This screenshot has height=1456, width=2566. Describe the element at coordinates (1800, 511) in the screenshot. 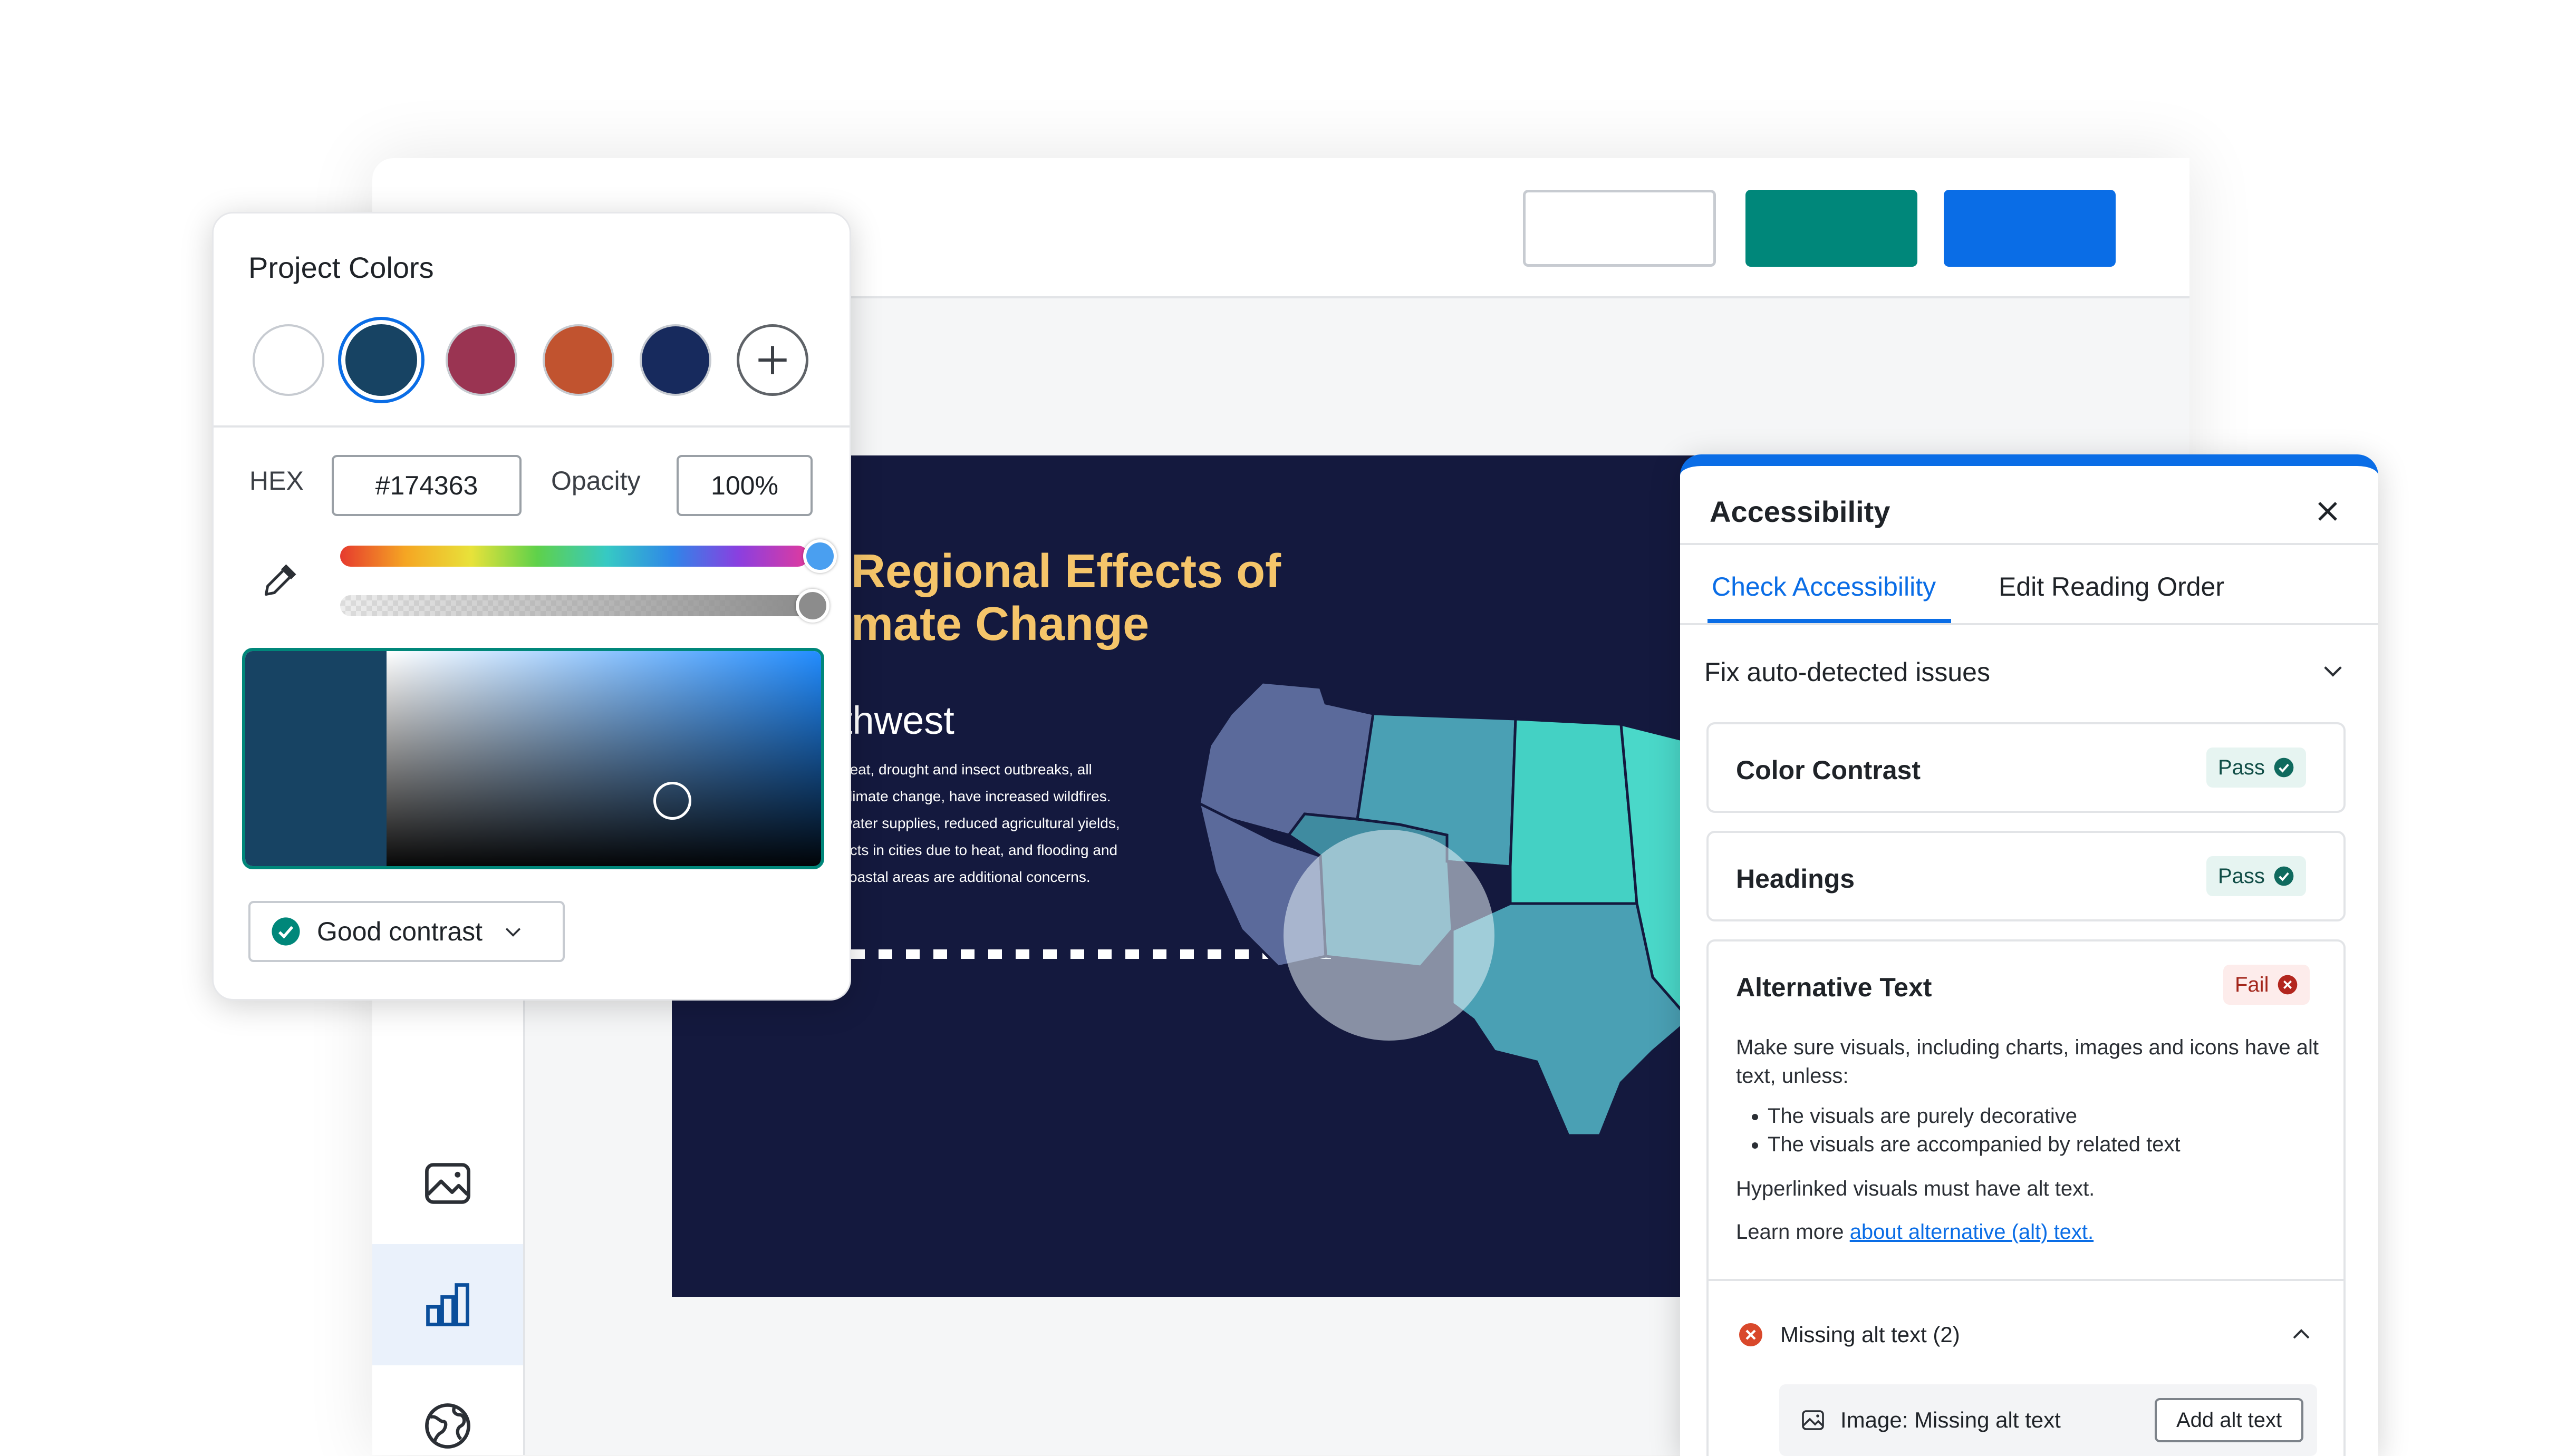

I see `panel-title: Accessibility` at that location.